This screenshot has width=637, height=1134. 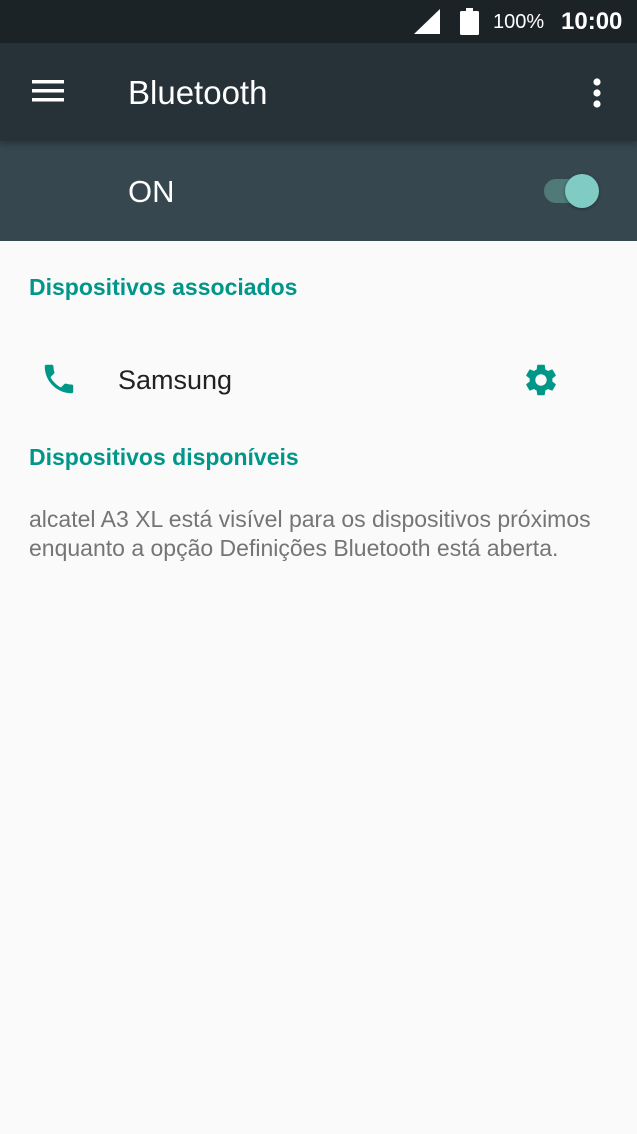 I want to click on menu-icon, so click(x=48, y=91).